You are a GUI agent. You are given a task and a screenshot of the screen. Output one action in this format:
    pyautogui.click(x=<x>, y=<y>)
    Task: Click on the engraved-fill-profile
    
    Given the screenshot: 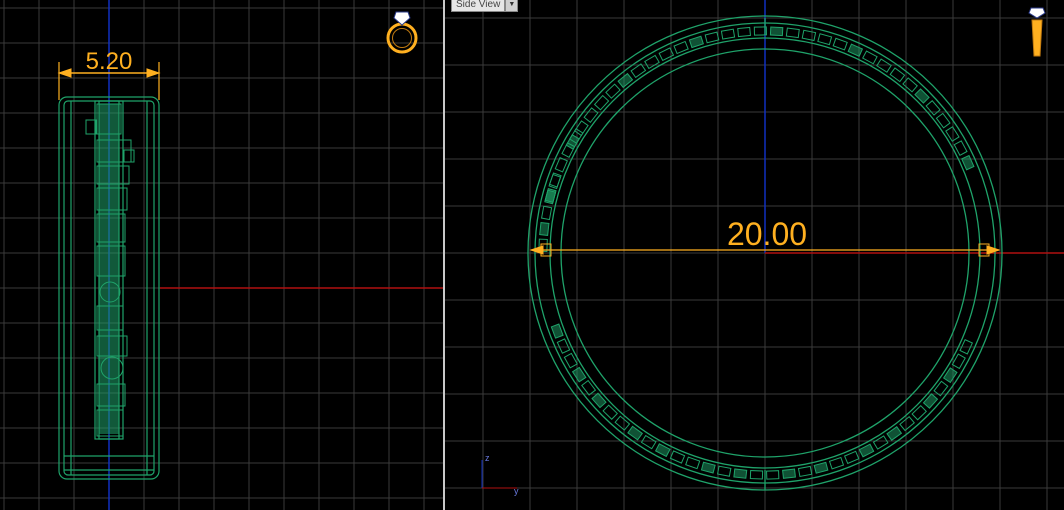 What is the action you would take?
    pyautogui.click(x=109, y=269)
    